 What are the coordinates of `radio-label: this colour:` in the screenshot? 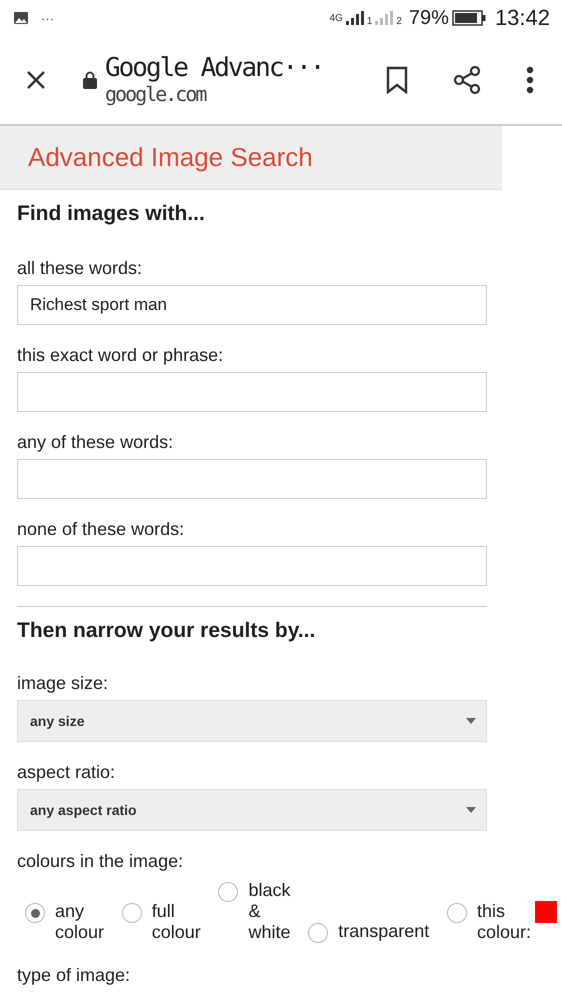 It's located at (503, 922).